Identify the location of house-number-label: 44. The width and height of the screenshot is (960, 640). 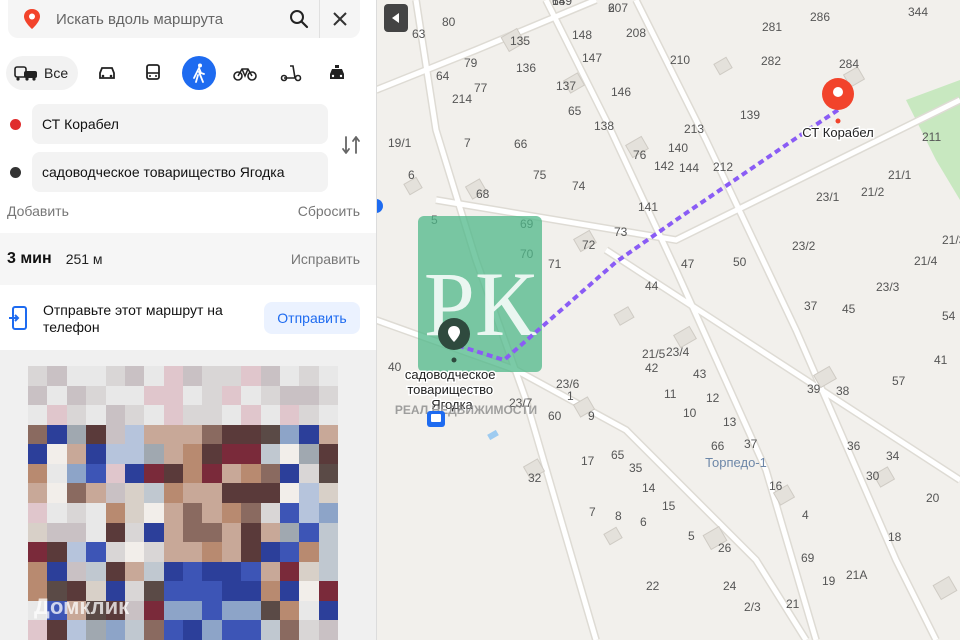
(652, 286).